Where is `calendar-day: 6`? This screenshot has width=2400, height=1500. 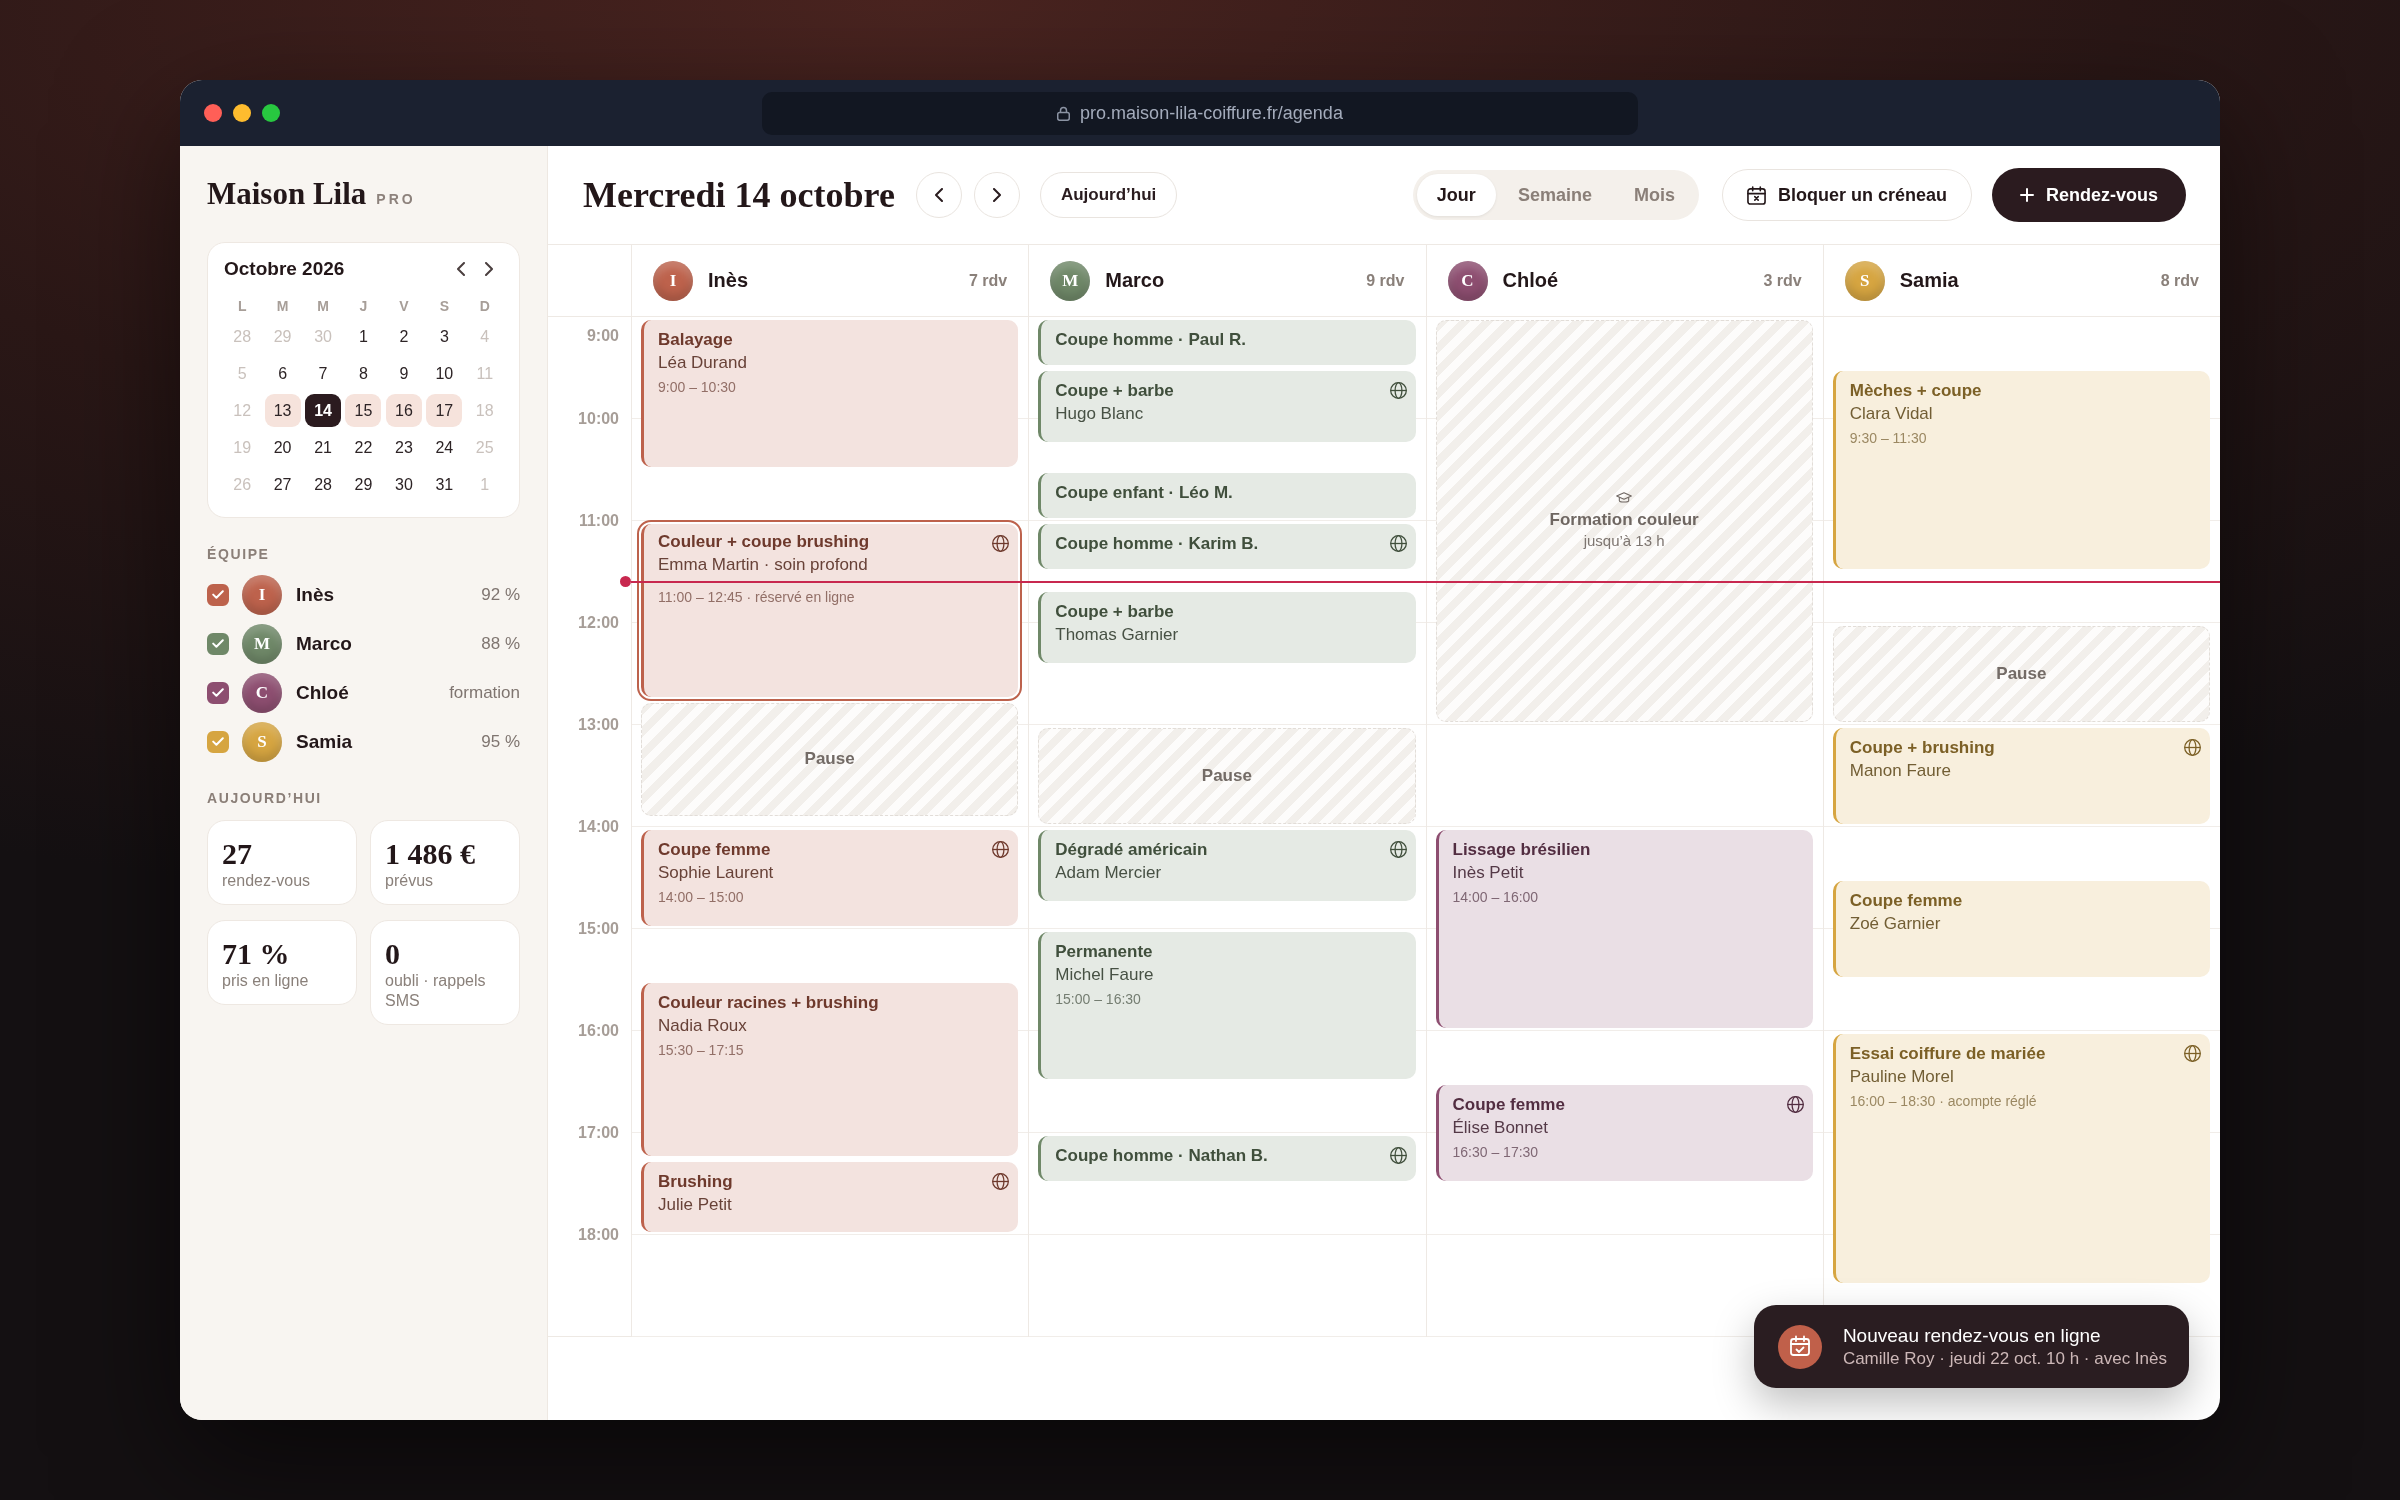
calendar-day: 6 is located at coordinates (282, 373).